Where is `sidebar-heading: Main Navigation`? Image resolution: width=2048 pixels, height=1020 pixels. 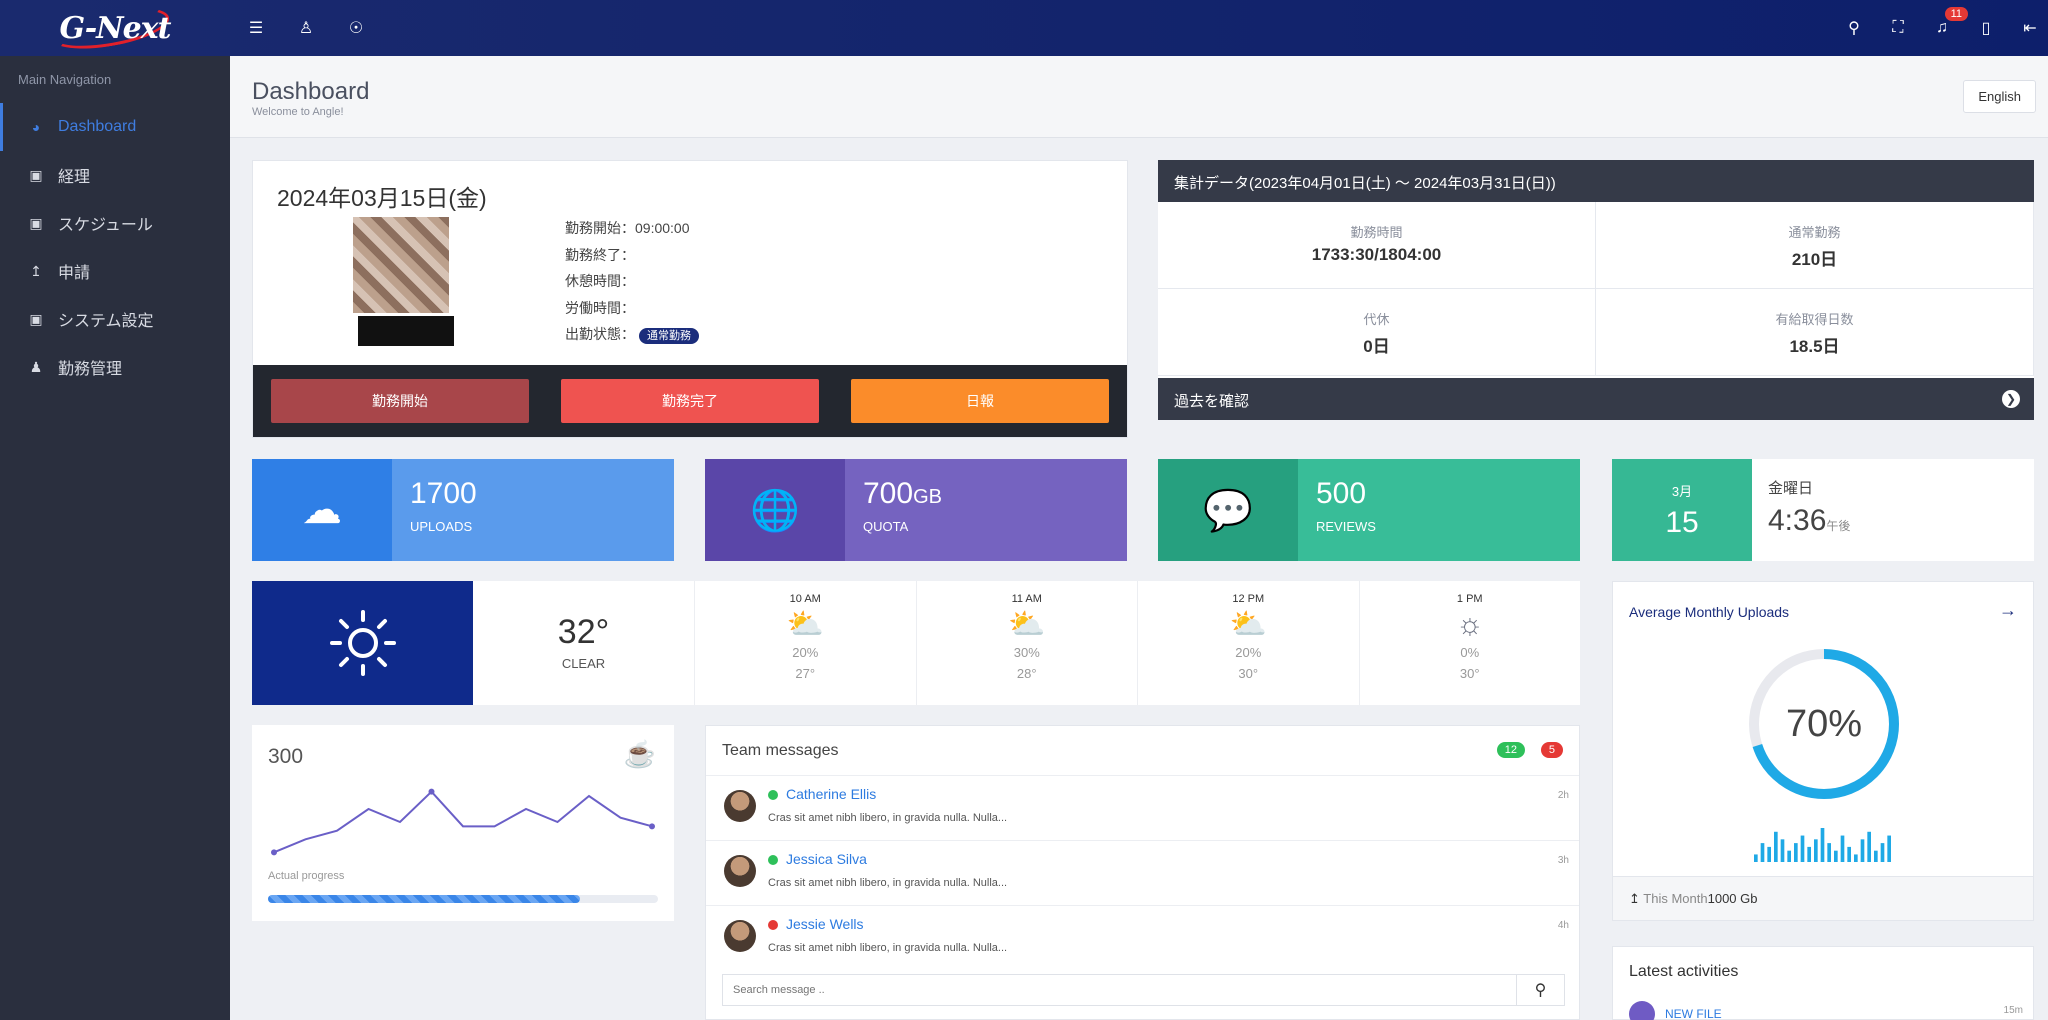
sidebar-heading: Main Navigation is located at coordinates (65, 79).